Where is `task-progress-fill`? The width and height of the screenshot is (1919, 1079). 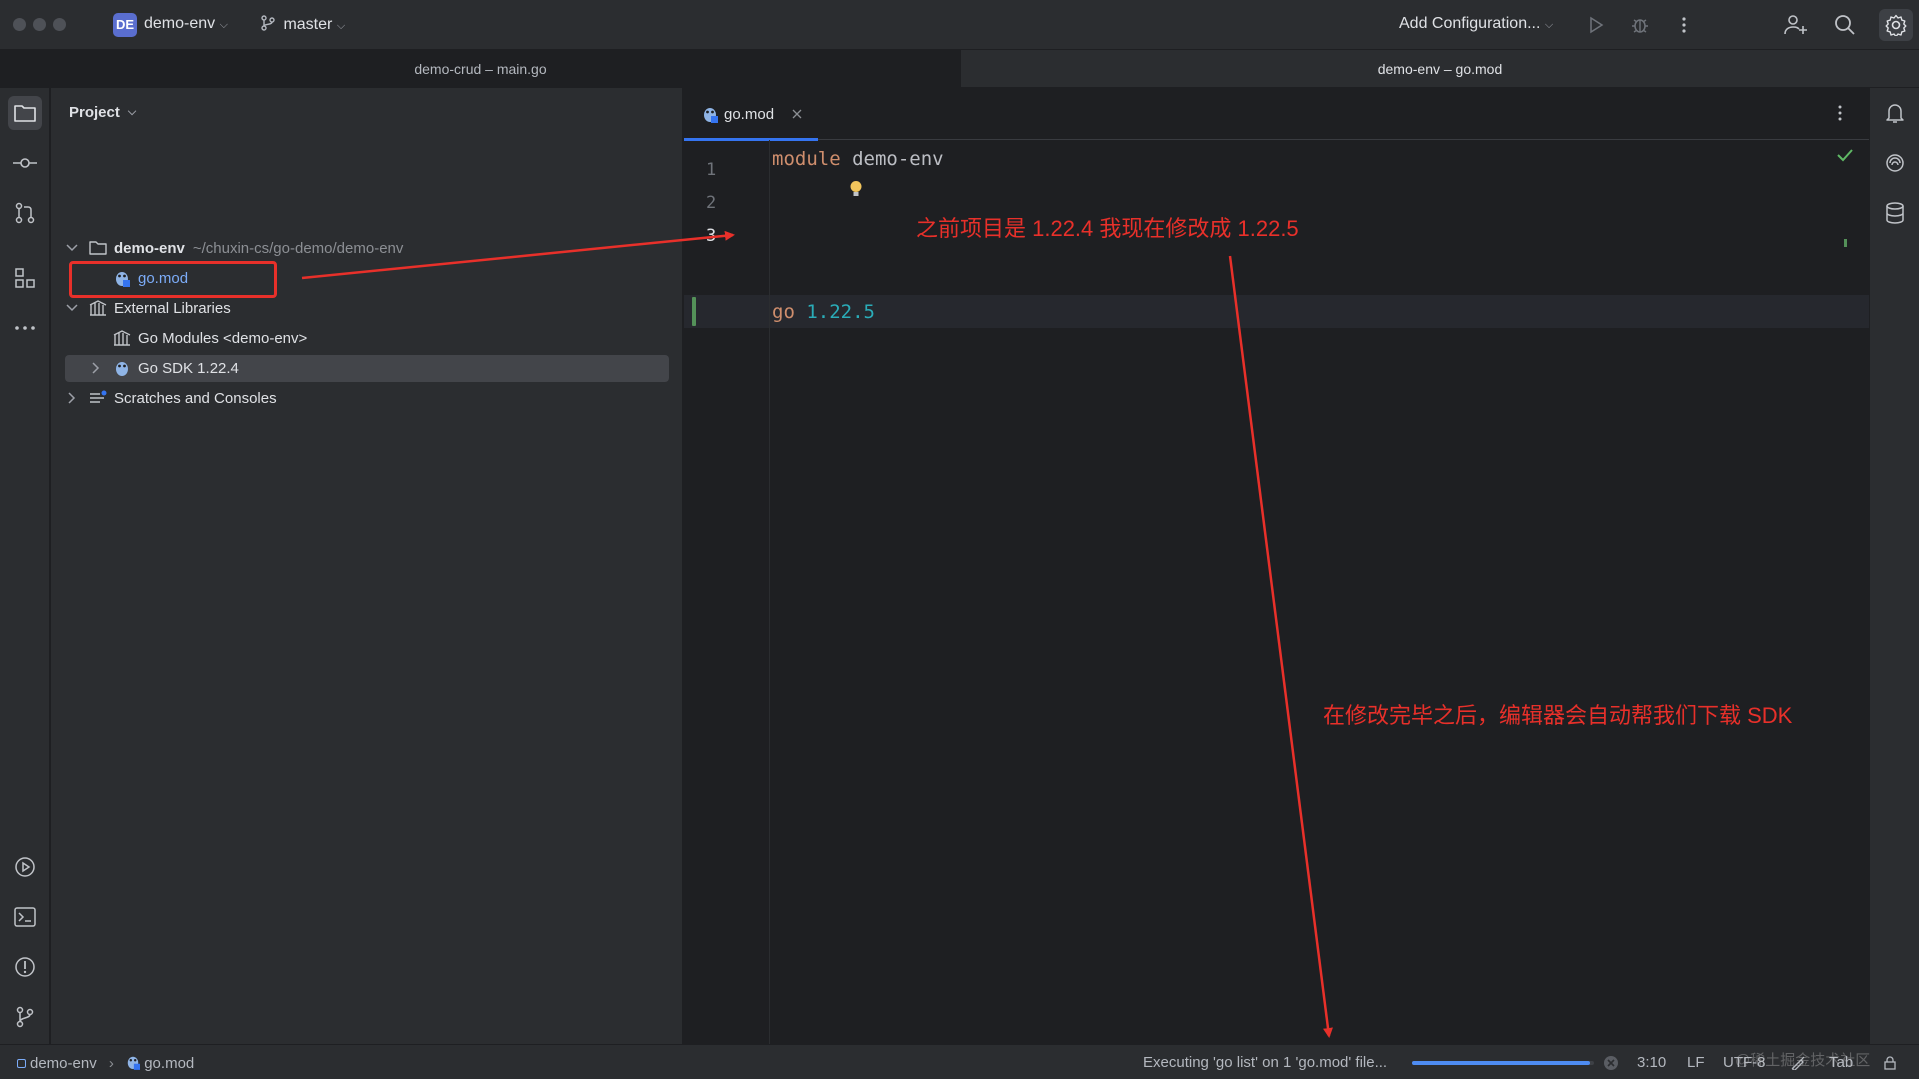
task-progress-fill is located at coordinates (1501, 1063).